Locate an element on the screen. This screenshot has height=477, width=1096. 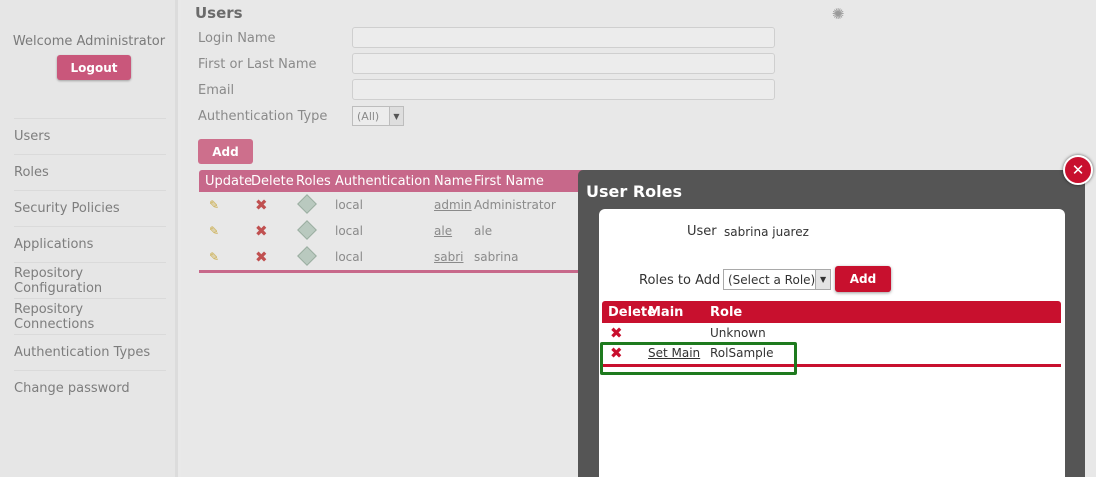
dialog-title: User Roles is located at coordinates (634, 191).